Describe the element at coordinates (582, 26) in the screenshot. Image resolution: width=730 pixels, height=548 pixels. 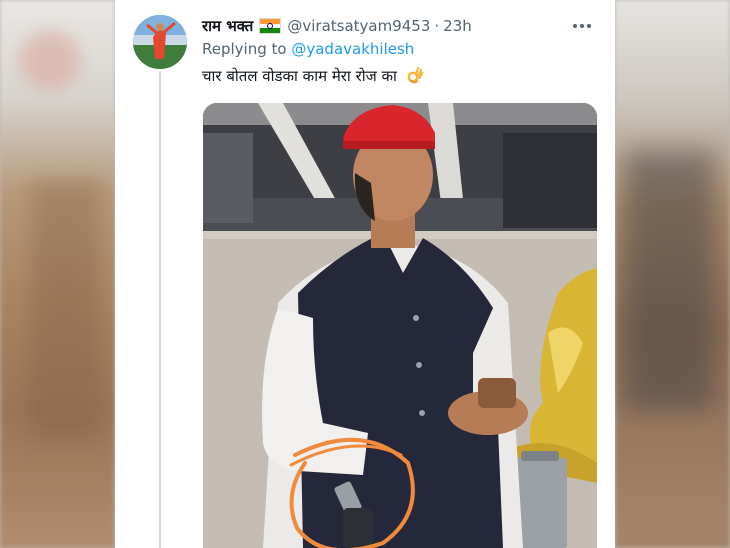
I see `more-options-icon` at that location.